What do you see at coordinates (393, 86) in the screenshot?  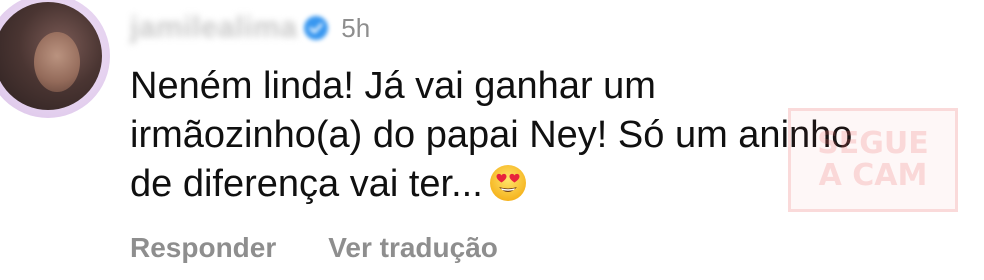 I see `comment-line-1: Neném linda! Já vai ganhar um` at bounding box center [393, 86].